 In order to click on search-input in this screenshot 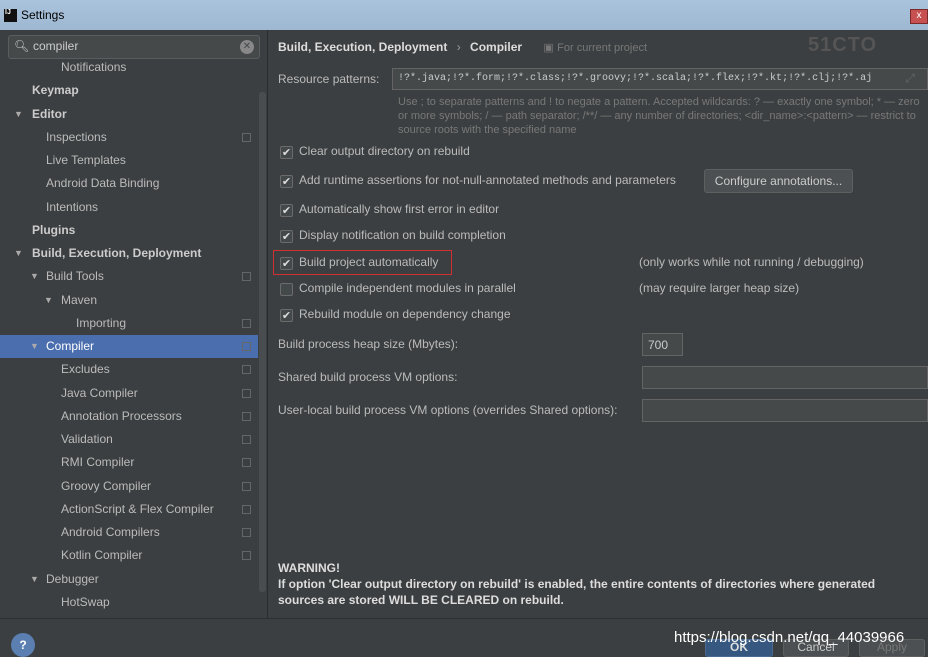, I will do `click(133, 46)`.